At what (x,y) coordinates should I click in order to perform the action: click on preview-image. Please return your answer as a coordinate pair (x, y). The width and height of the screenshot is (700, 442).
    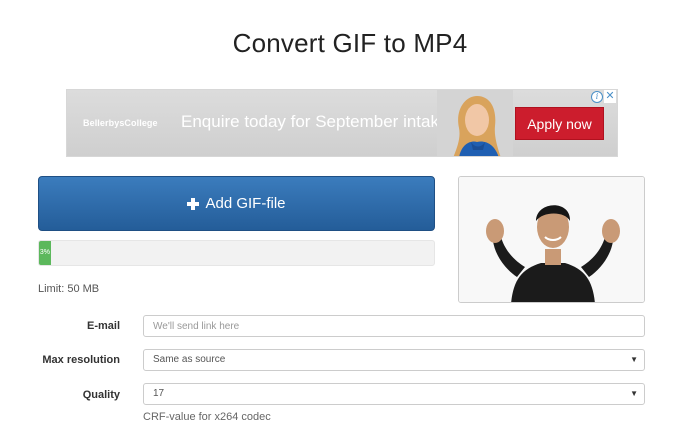
    Looking at the image, I should click on (551, 239).